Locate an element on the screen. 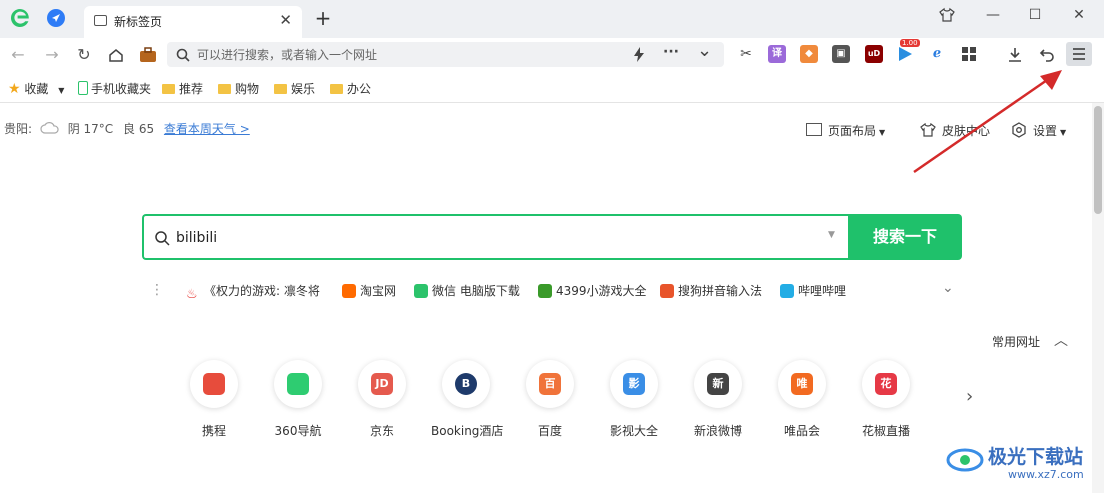 Image resolution: width=1104 pixels, height=493 pixels. hot-item-label: 淘宝网 is located at coordinates (378, 291).